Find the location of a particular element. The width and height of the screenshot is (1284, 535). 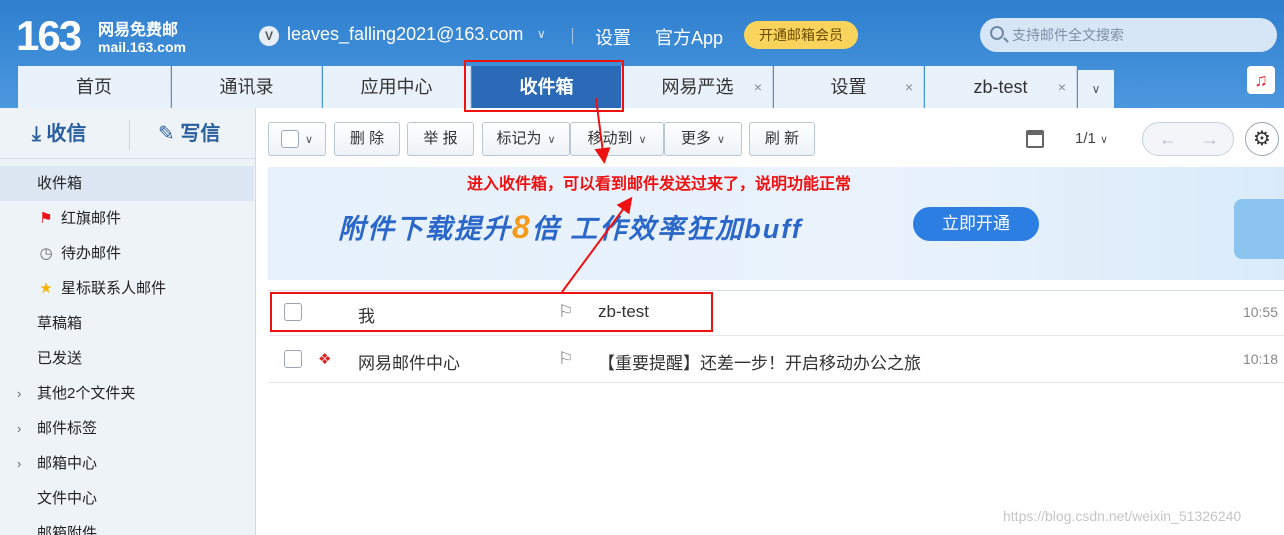

logo-domain: mail.163.com is located at coordinates (142, 47).